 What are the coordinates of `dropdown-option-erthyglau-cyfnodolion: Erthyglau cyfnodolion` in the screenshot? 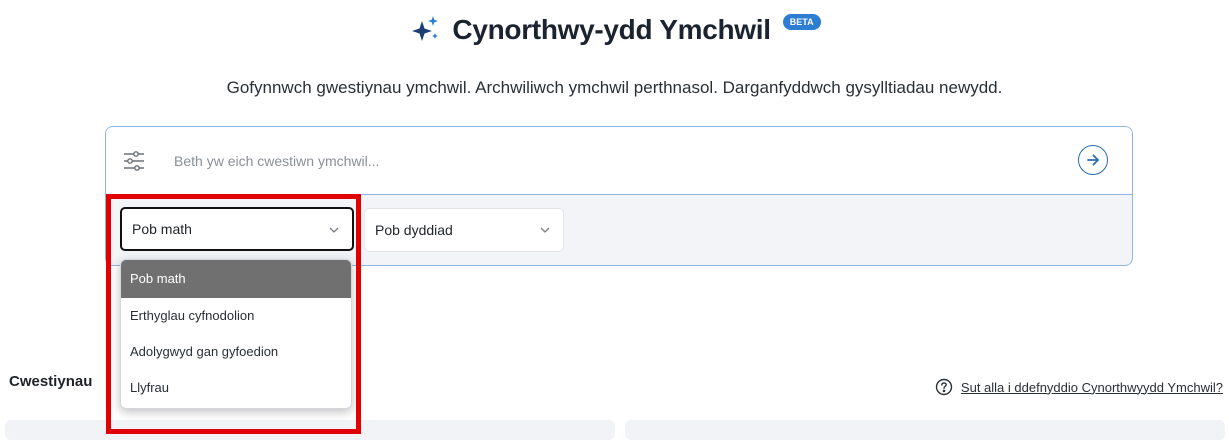 It's located at (236, 316).